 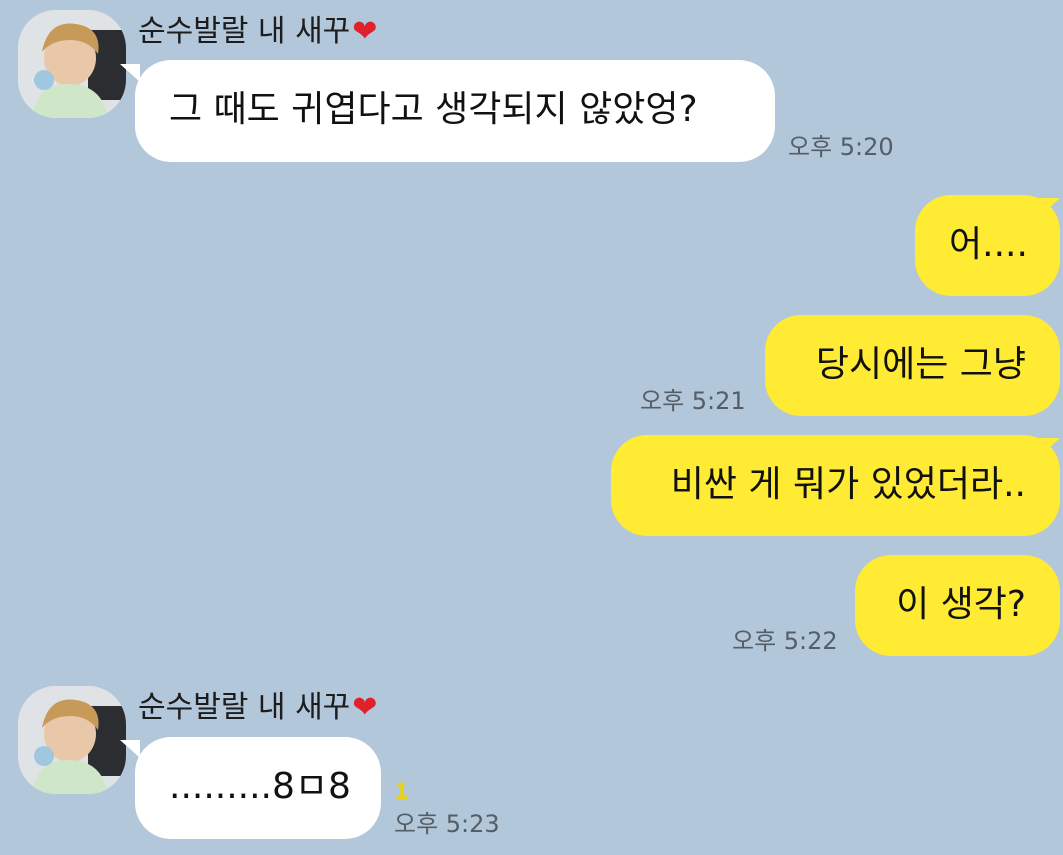 I want to click on message-timestamp: 오후 5:20, so click(x=841, y=147).